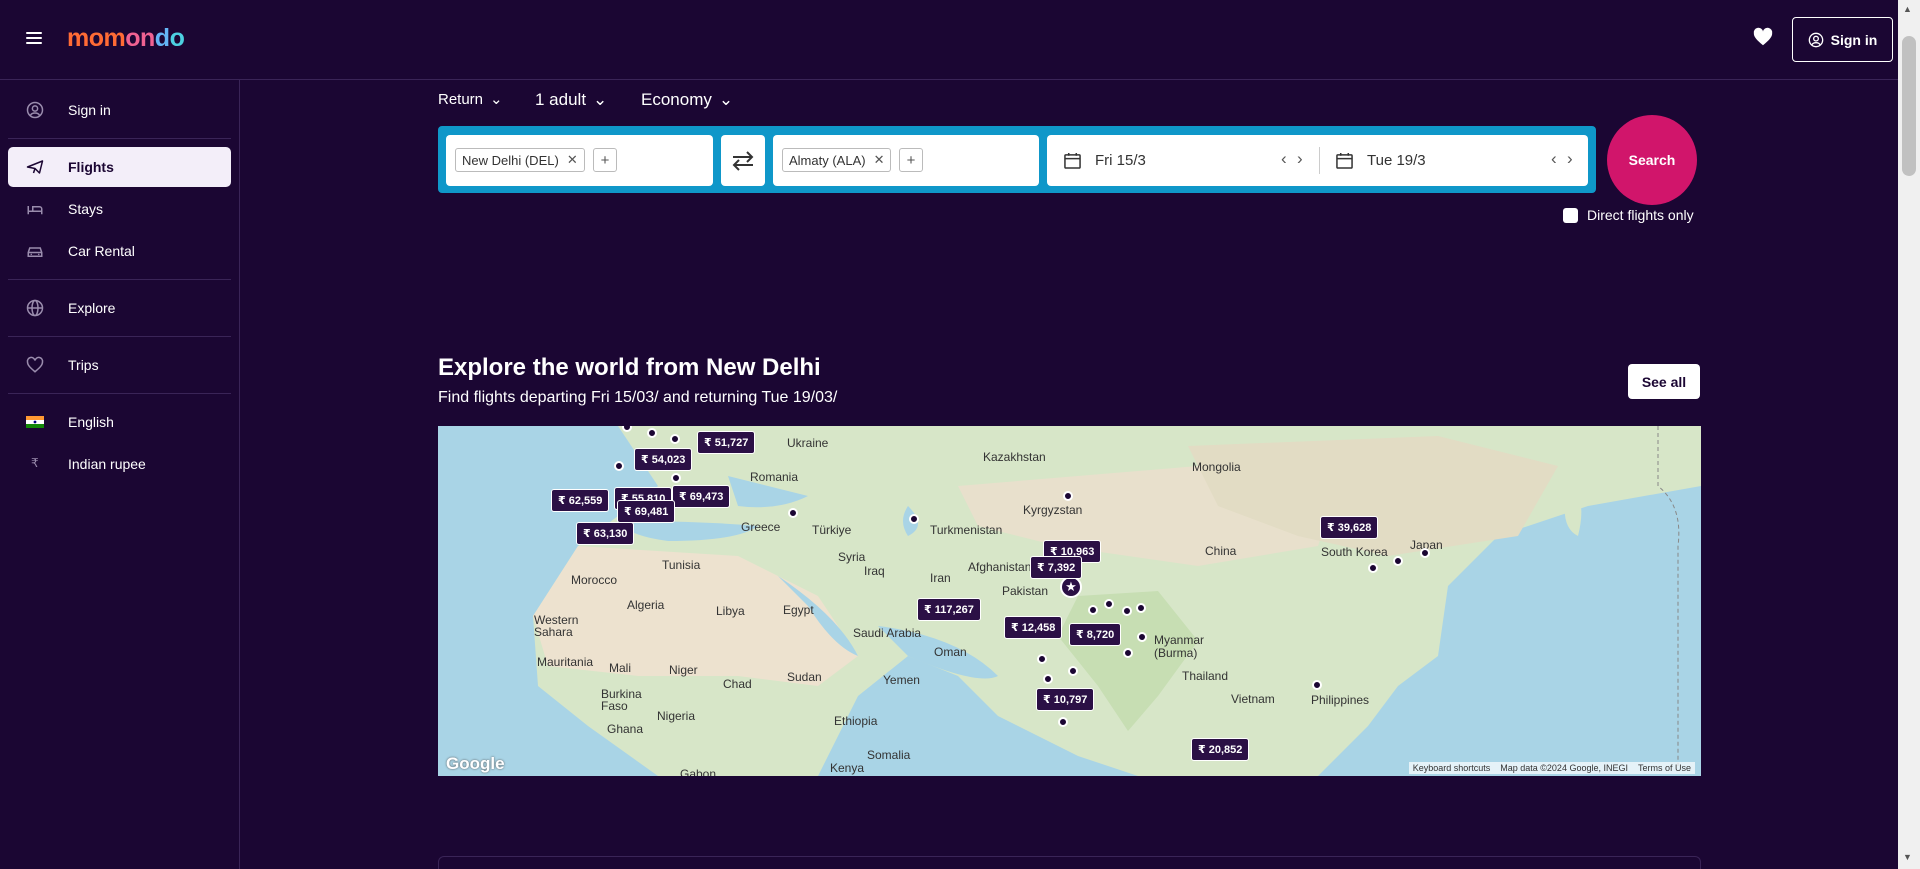  Describe the element at coordinates (879, 160) in the screenshot. I see `remove-destination-icon: ✕` at that location.